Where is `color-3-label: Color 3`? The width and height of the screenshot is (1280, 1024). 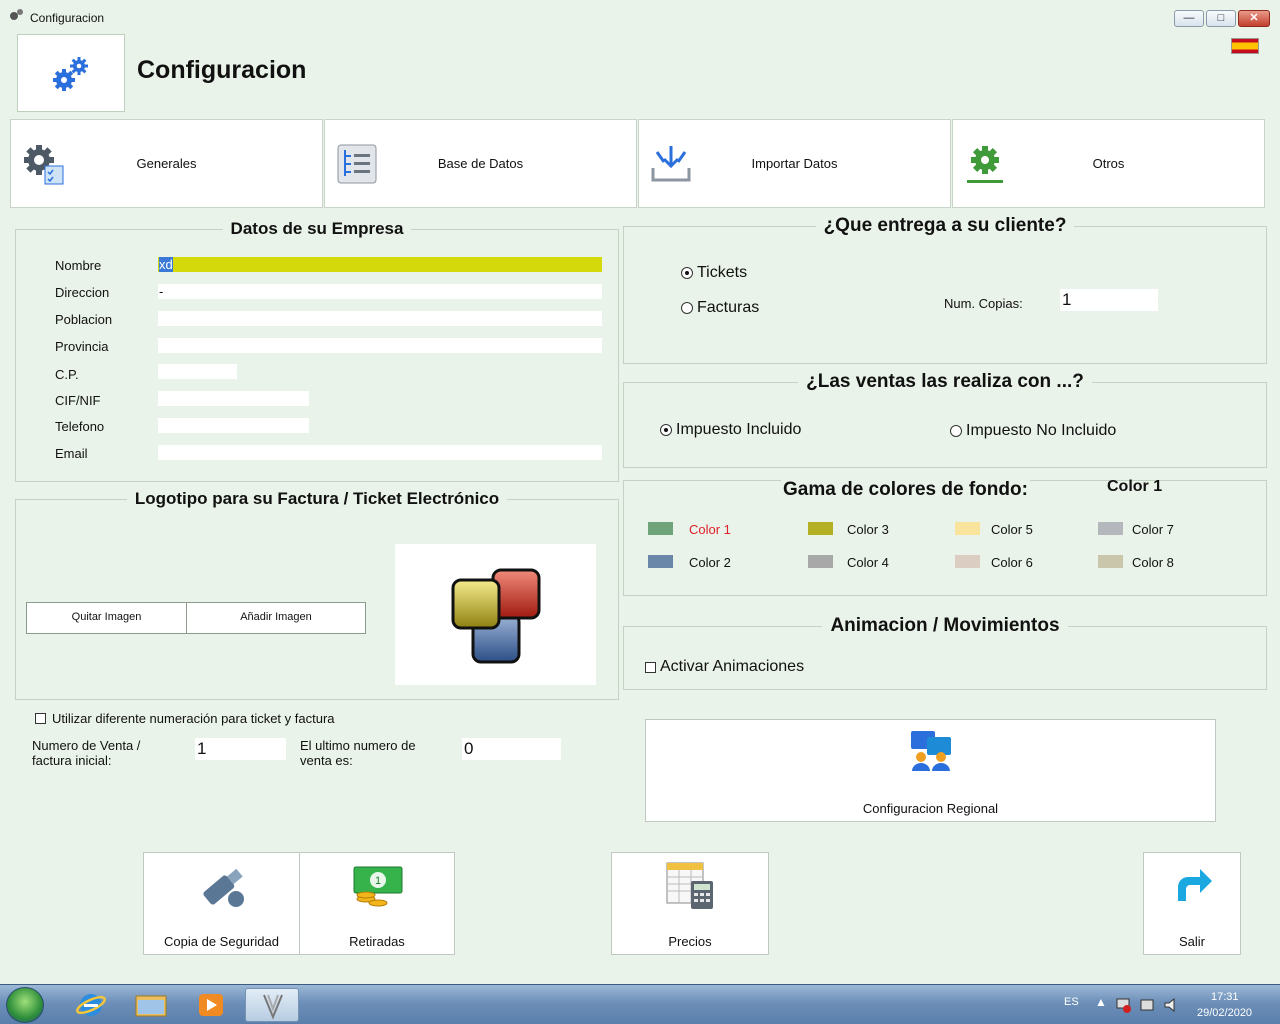
color-3-label: Color 3 is located at coordinates (868, 529).